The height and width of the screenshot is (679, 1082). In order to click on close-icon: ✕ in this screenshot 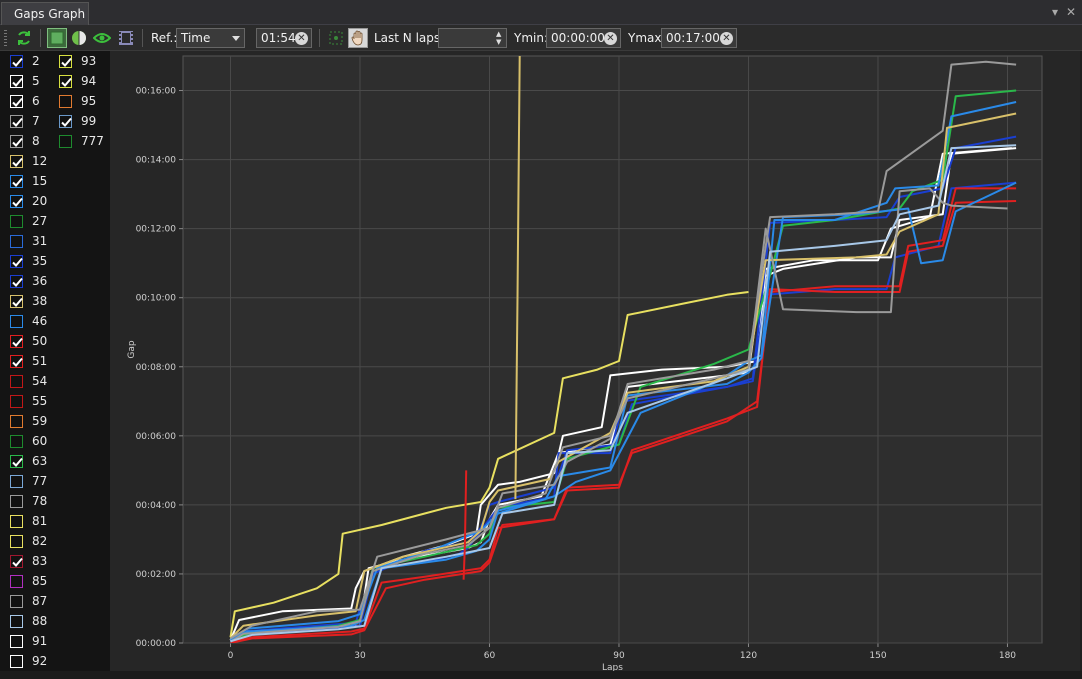, I will do `click(1071, 12)`.